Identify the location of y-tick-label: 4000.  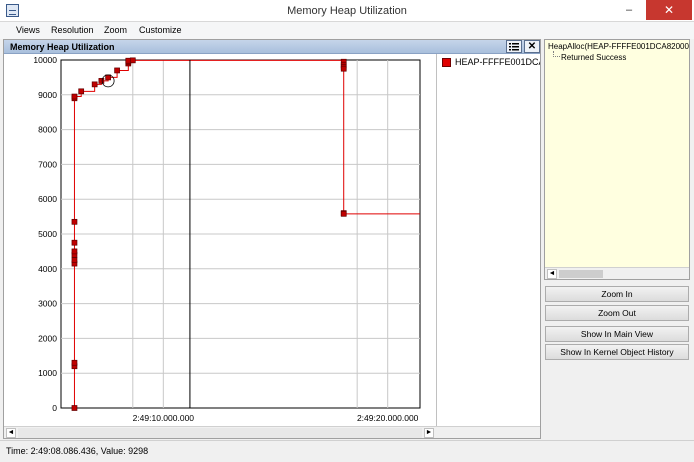
(47, 269).